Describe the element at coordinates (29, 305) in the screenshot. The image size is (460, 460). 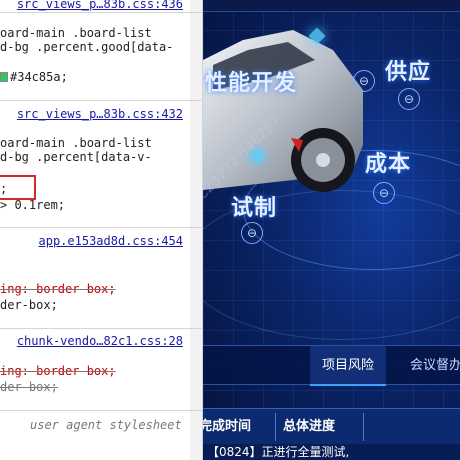
I see `declaration-line: der-box;` at that location.